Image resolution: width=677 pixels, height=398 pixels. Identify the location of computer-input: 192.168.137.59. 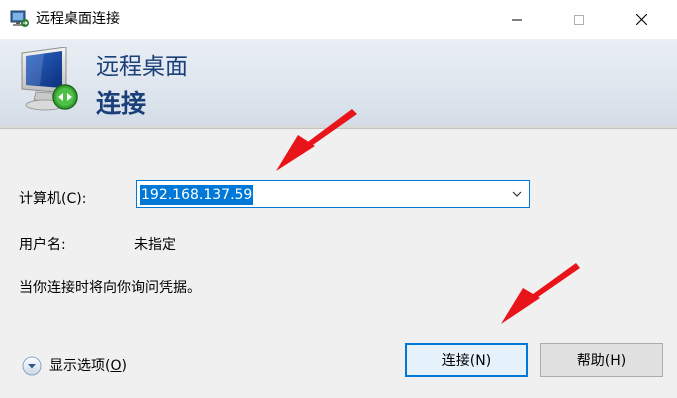
(197, 195).